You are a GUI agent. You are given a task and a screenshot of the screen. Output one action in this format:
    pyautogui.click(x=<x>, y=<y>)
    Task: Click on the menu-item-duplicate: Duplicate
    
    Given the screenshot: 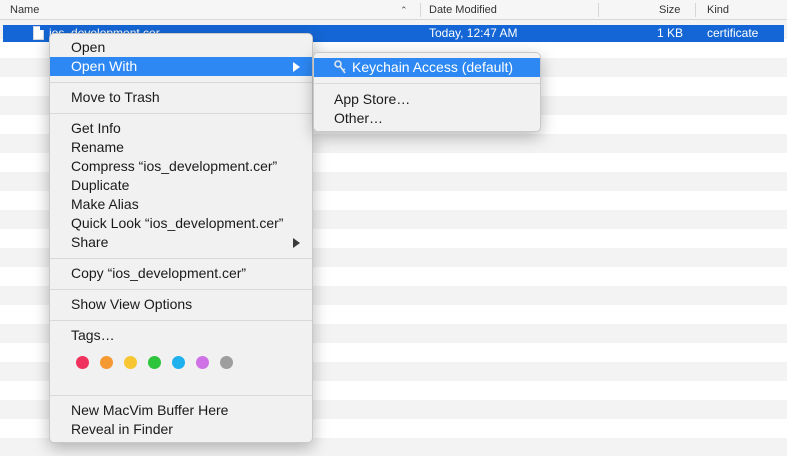 What is the action you would take?
    pyautogui.click(x=181, y=185)
    